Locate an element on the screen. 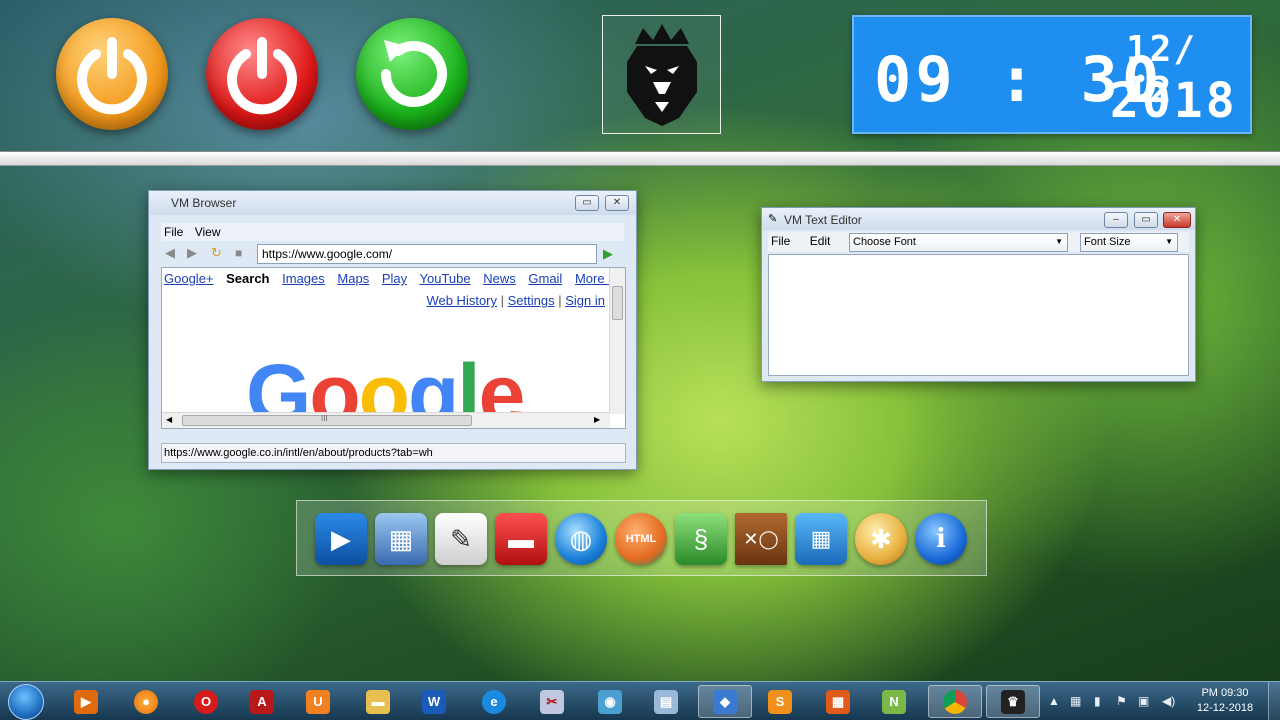 Image resolution: width=1280 pixels, height=720 pixels. sleep-button is located at coordinates (112, 74).